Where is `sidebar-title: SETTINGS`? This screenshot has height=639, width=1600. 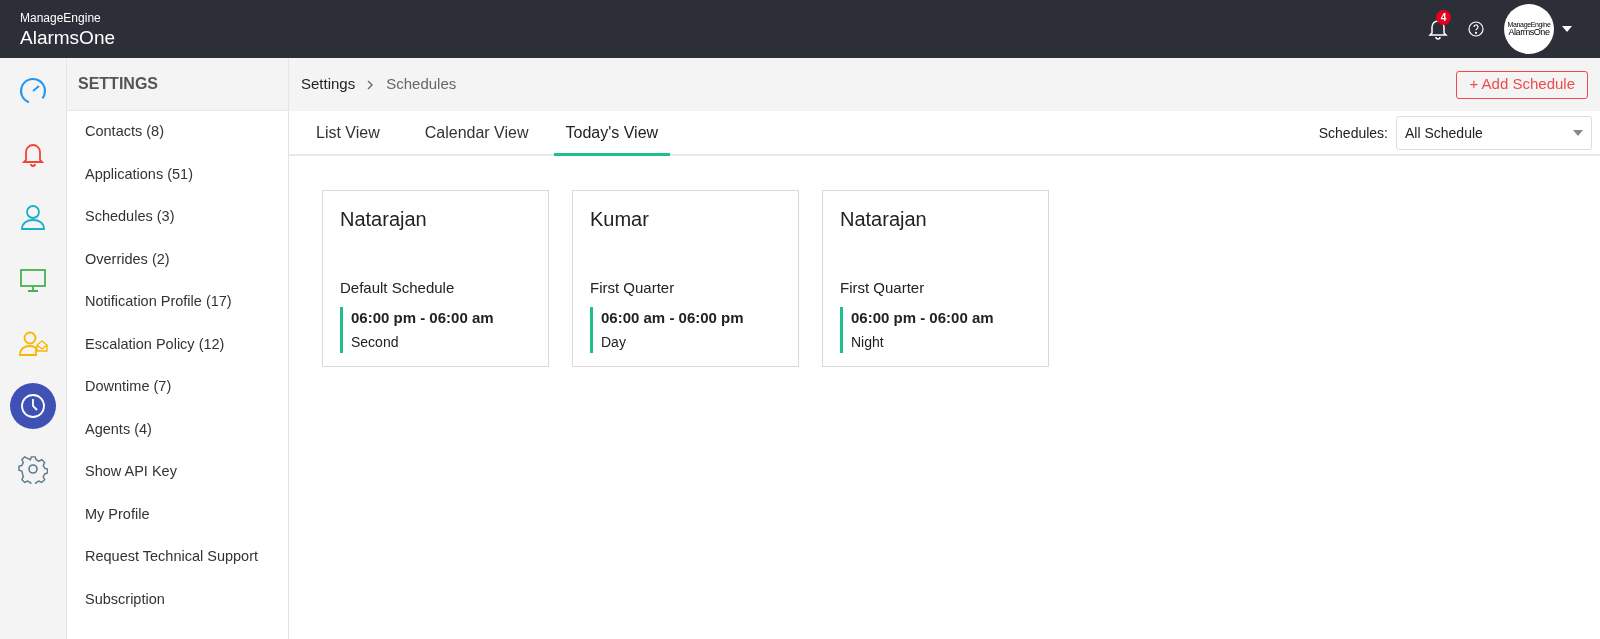 sidebar-title: SETTINGS is located at coordinates (118, 84).